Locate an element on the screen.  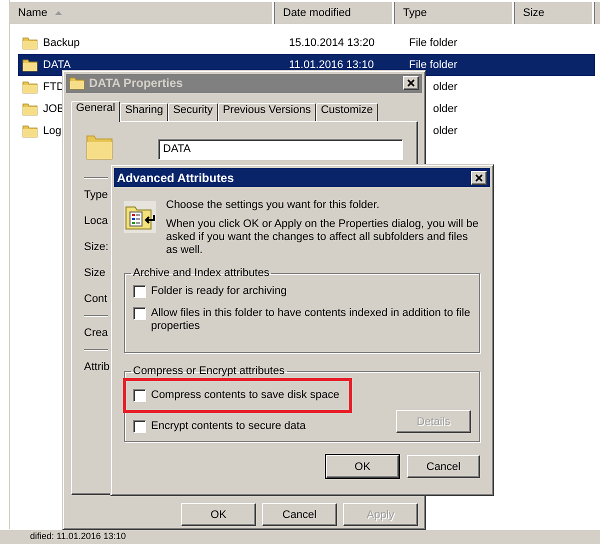
checkbox-label: Compress contents to save disk space is located at coordinates (245, 395).